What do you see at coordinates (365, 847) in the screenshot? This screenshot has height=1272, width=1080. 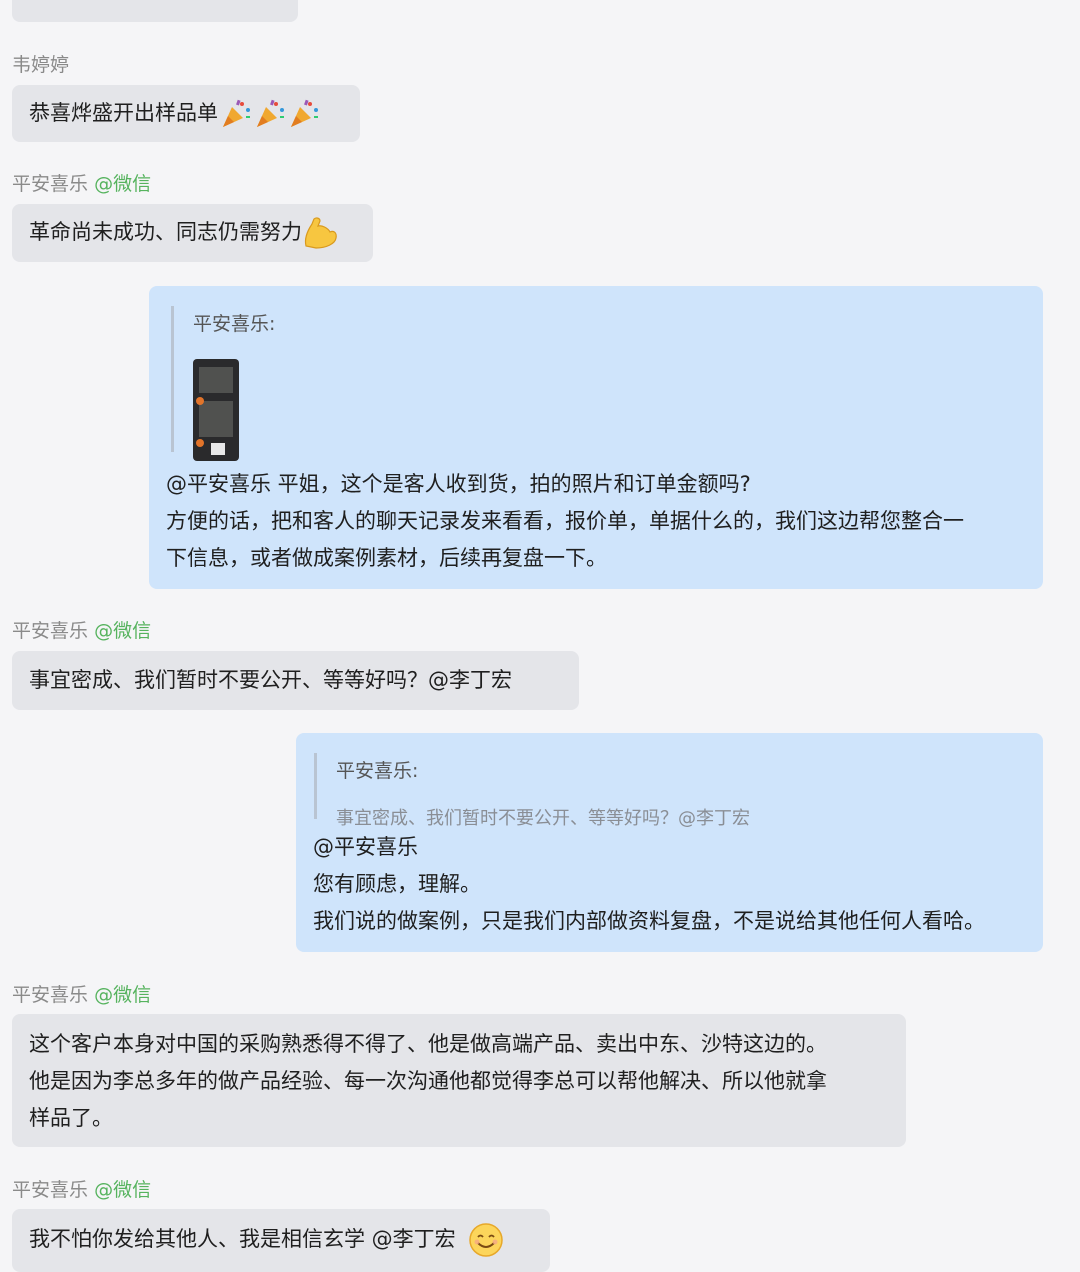 I see `message-line: @平安喜乐` at bounding box center [365, 847].